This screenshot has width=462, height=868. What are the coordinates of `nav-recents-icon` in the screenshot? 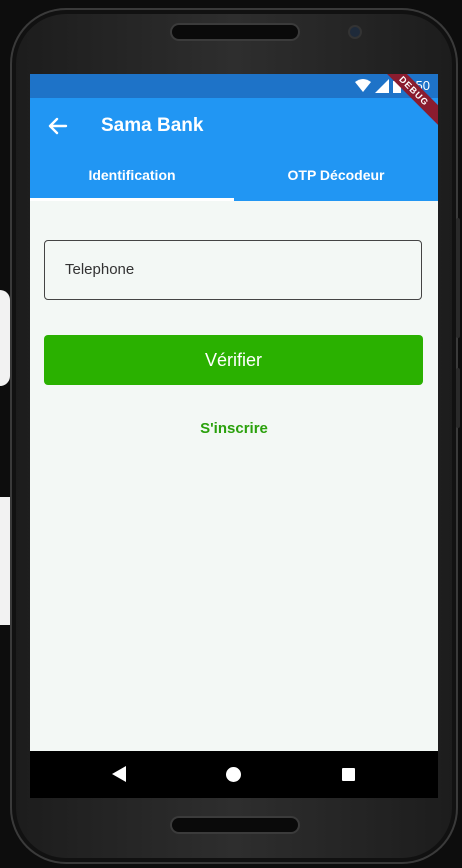 It's located at (348, 774).